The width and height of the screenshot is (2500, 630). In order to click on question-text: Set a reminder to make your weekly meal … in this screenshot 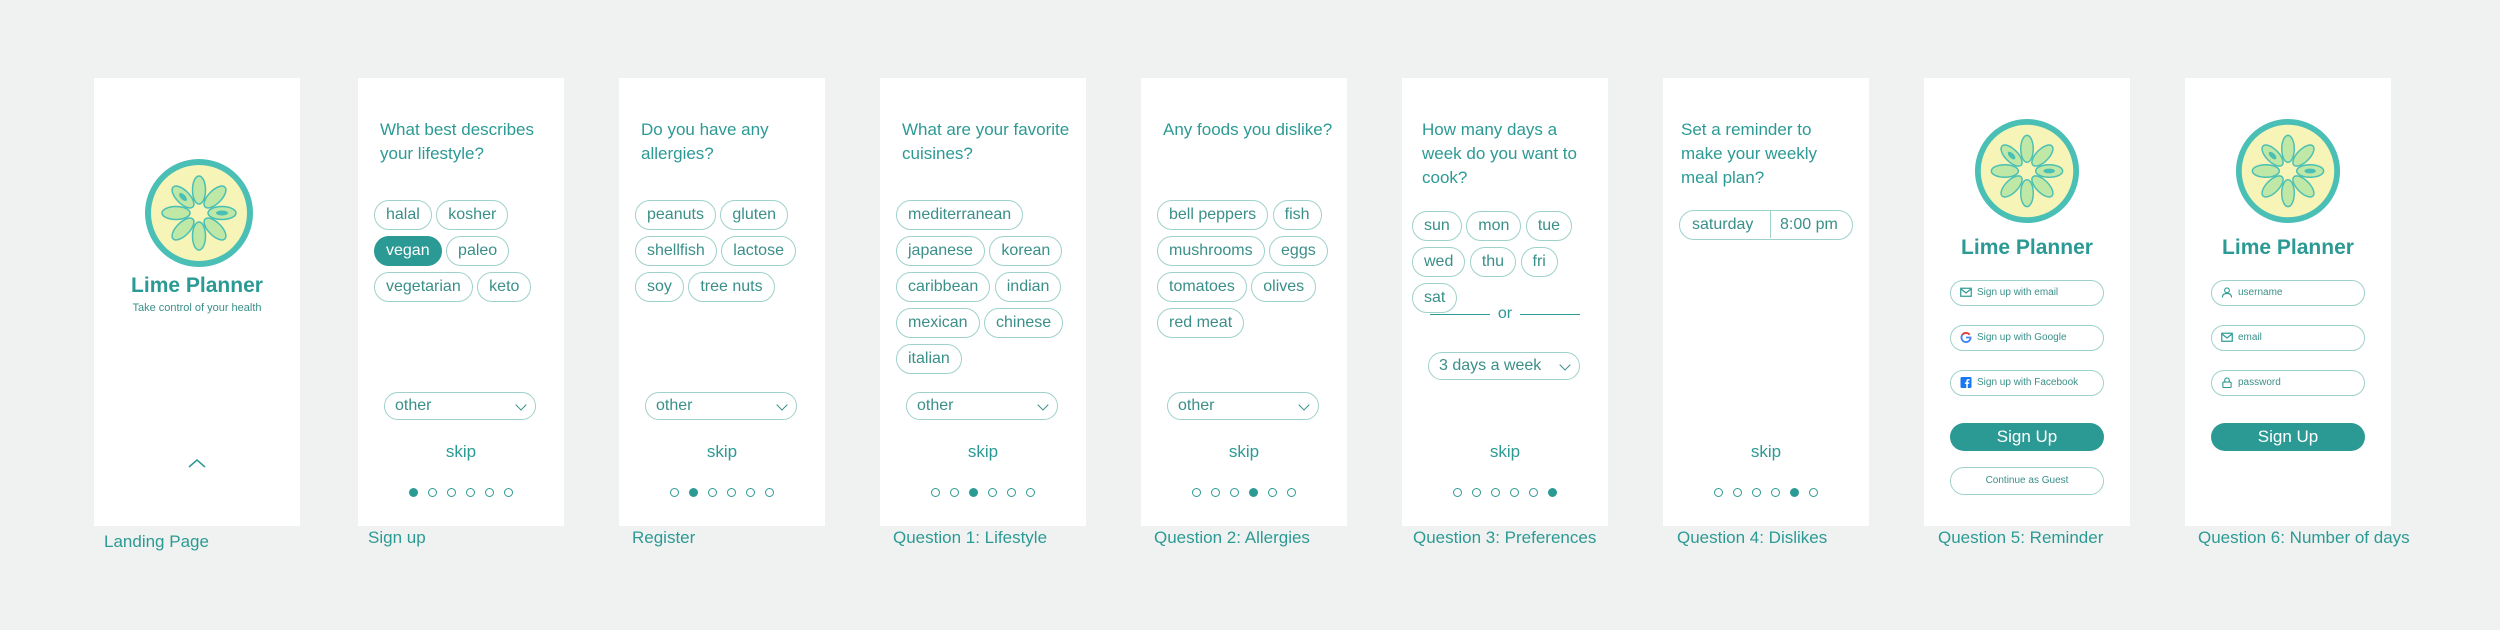, I will do `click(1749, 153)`.